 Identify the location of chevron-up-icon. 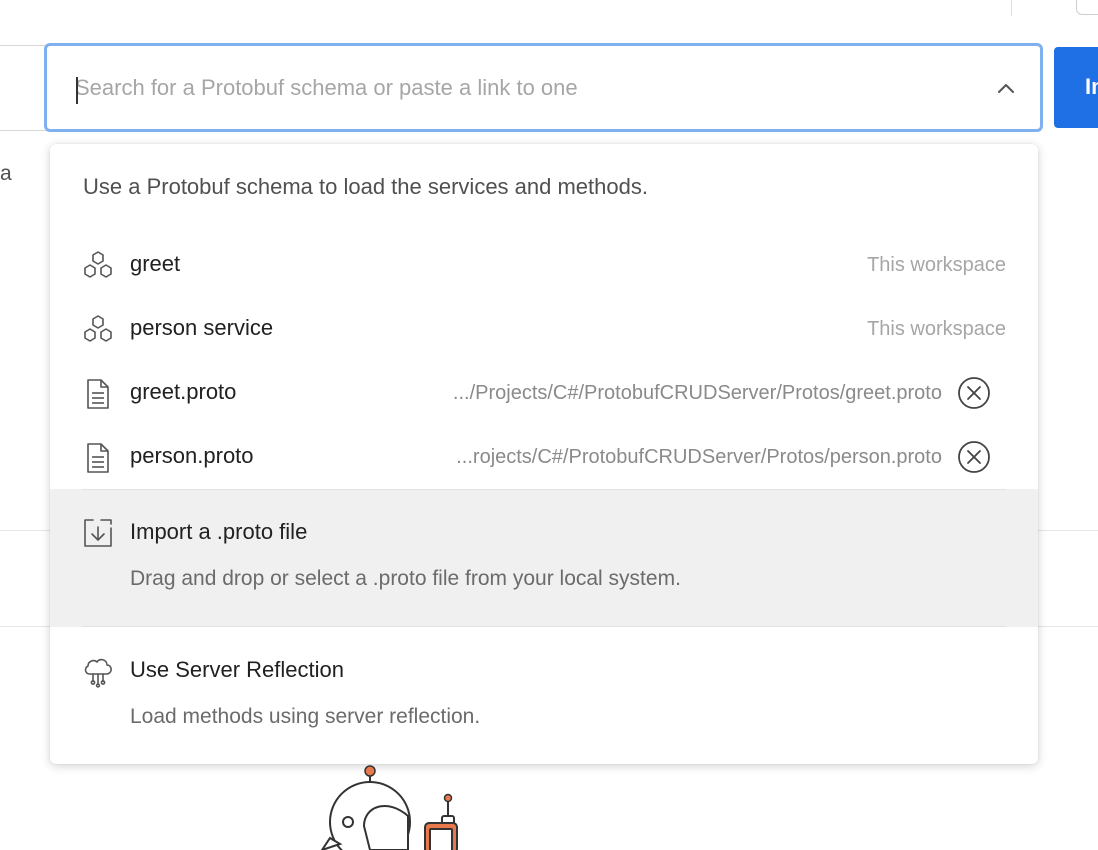
(1006, 89).